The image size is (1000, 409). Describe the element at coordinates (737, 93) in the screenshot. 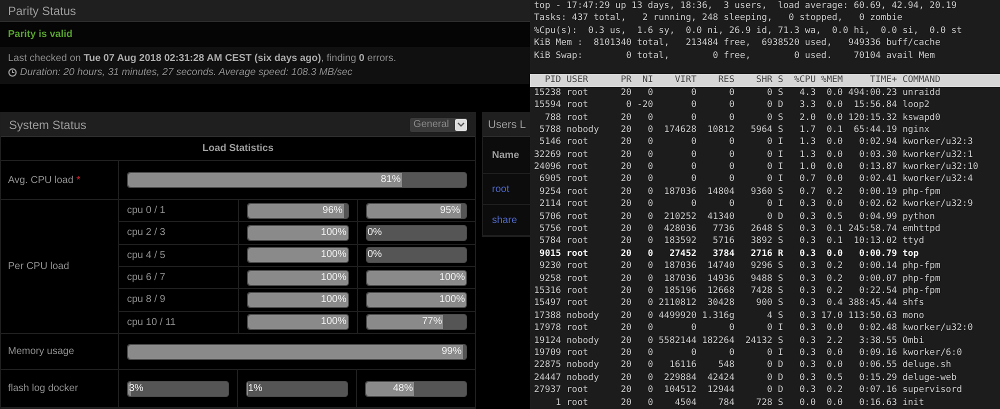

I see `process-line: 15238 root 20 0 0 0 0 S 4.3 0.0 494:00.23 unraidd` at that location.